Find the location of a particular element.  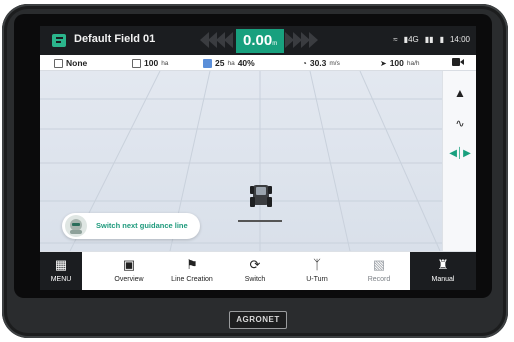

navigation-arrow-icon: ▲ is located at coordinates (460, 93).